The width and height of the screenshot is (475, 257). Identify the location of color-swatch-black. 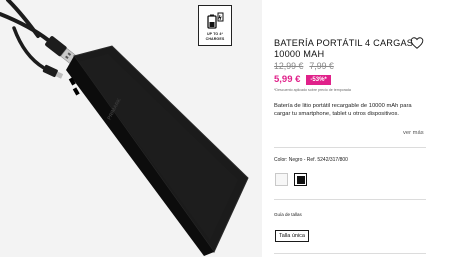
(300, 179).